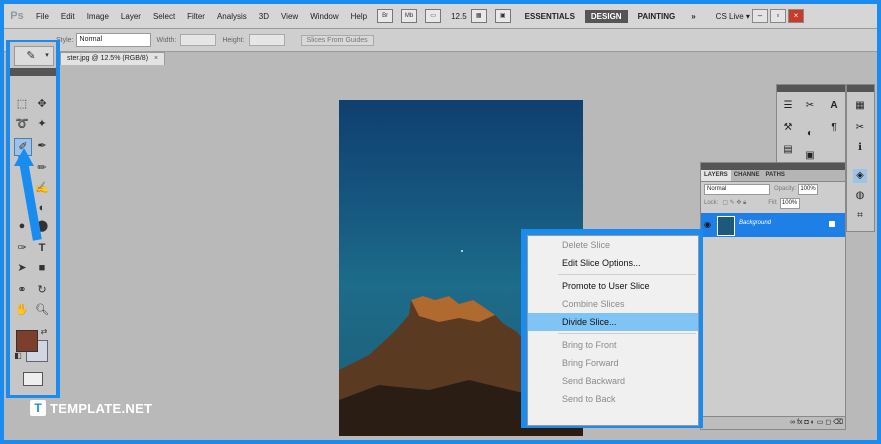  I want to click on fill-field: 100%, so click(789, 203).